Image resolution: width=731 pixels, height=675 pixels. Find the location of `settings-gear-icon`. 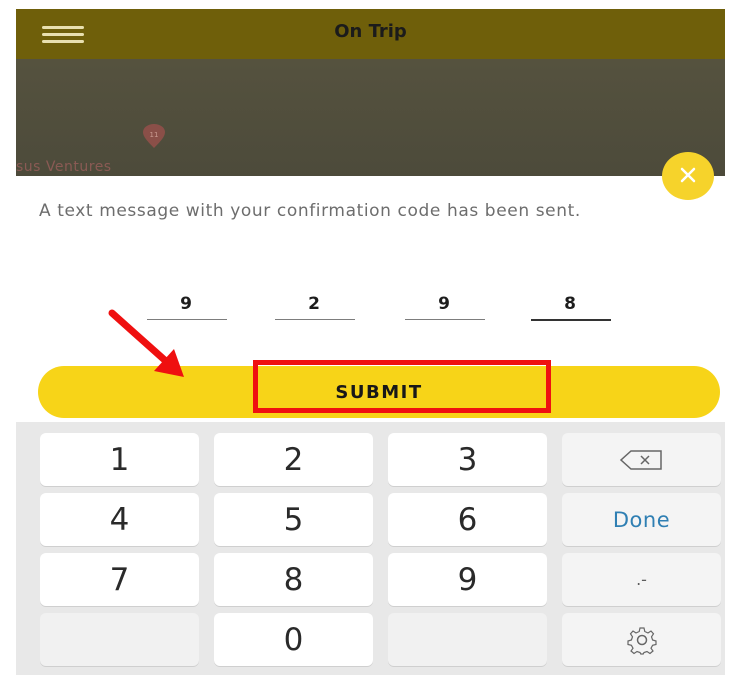

settings-gear-icon is located at coordinates (641, 640).